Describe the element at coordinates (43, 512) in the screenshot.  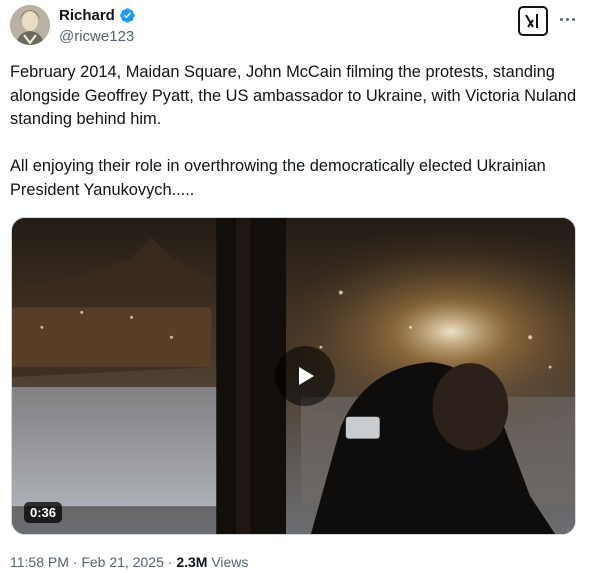
I see `video-duration: 0:36` at that location.